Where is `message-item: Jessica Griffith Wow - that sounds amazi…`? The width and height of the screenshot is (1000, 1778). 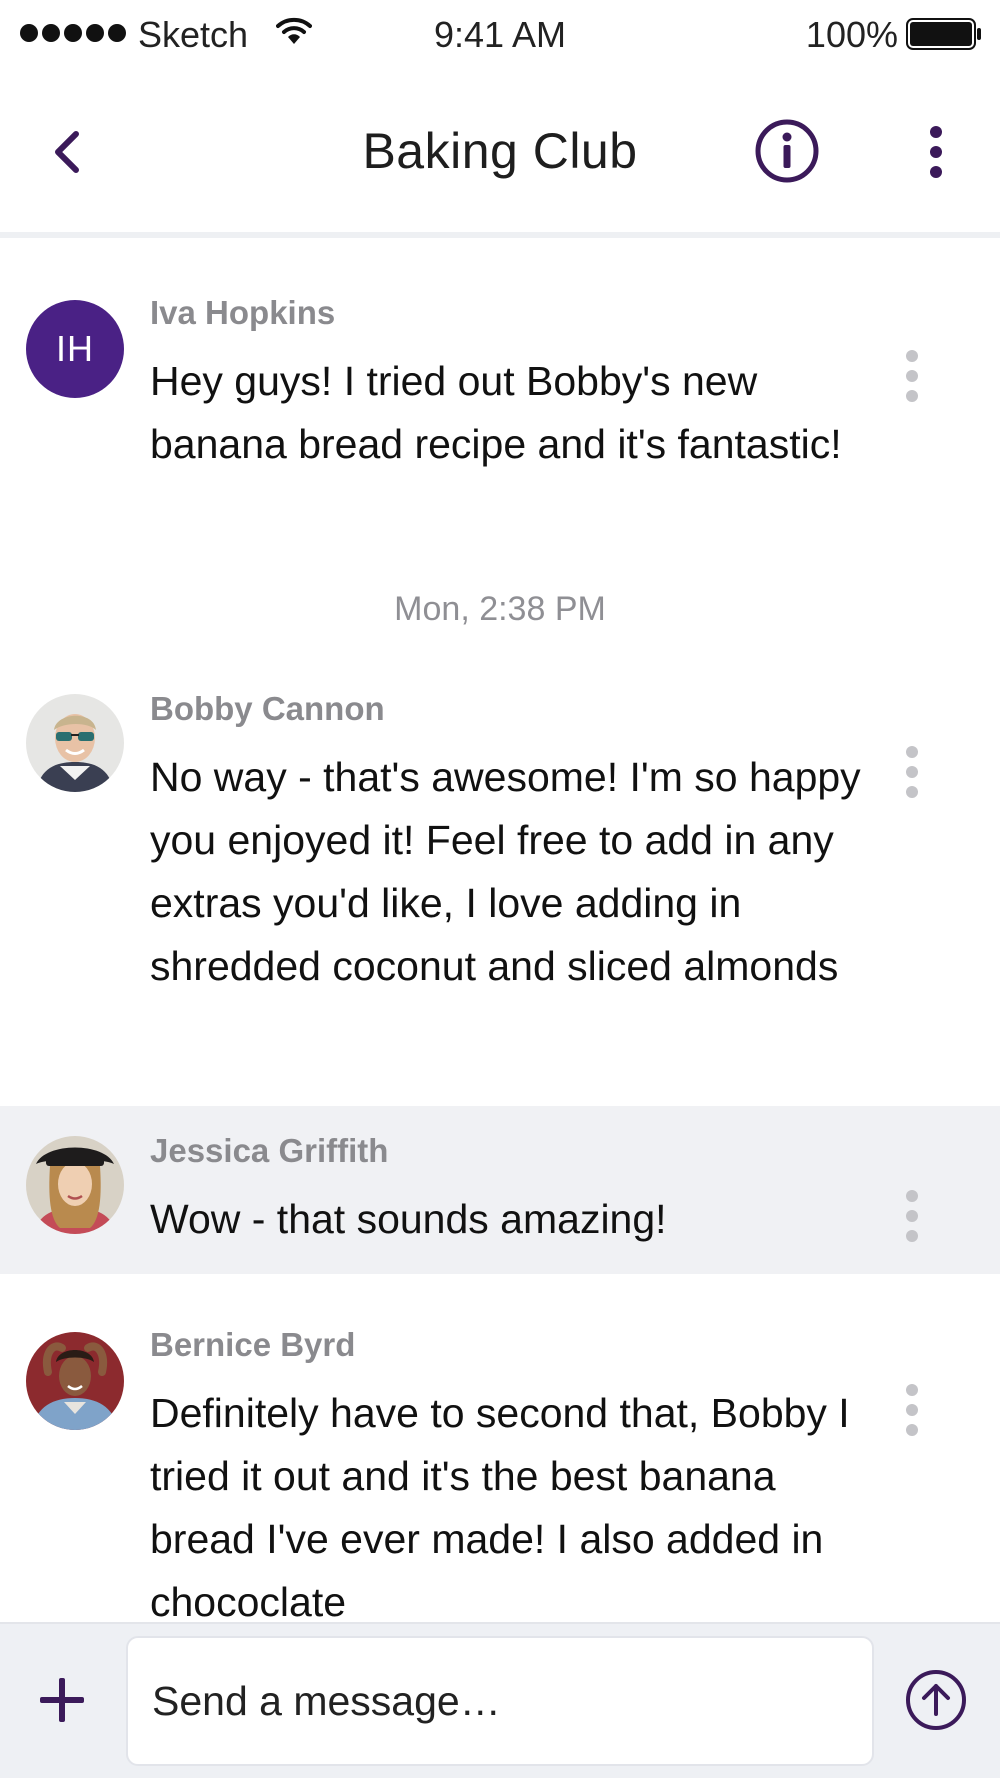
message-item: Jessica Griffith Wow - that sounds amazi… is located at coordinates (500, 1190).